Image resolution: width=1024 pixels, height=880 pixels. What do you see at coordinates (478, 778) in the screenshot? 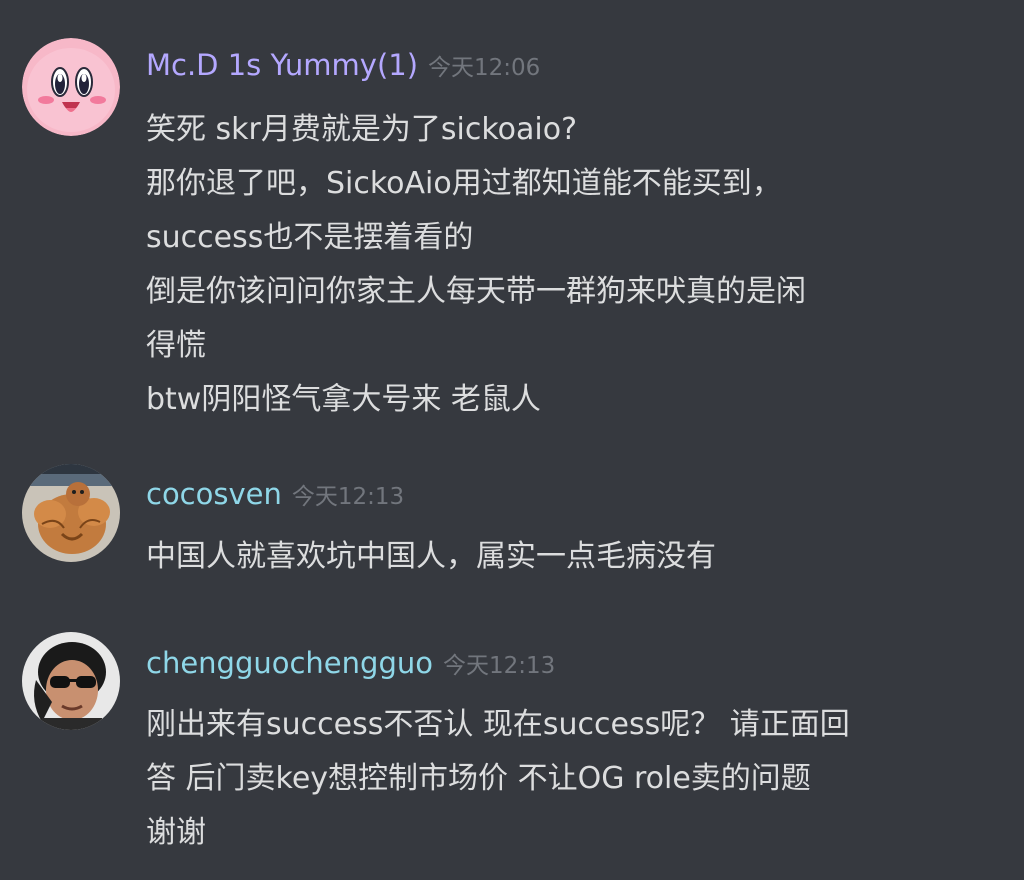
I see `message-line: 答 后门卖key想控制市场价 不让OG role卖的问题` at bounding box center [478, 778].